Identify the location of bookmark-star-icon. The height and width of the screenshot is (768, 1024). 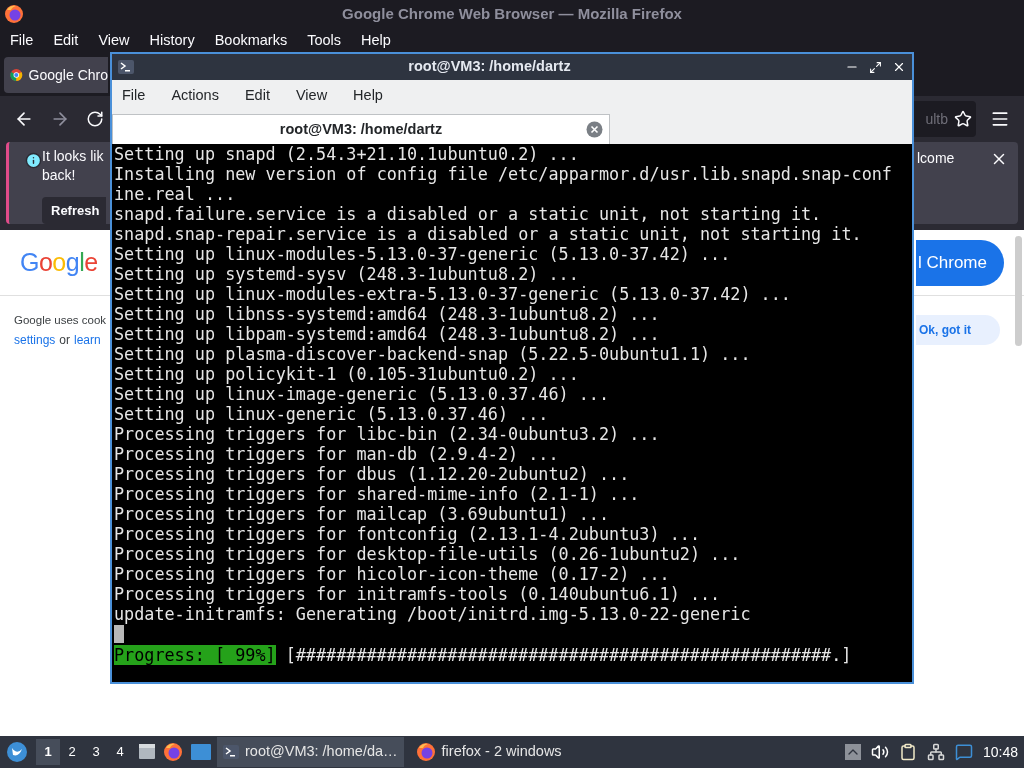
(963, 119).